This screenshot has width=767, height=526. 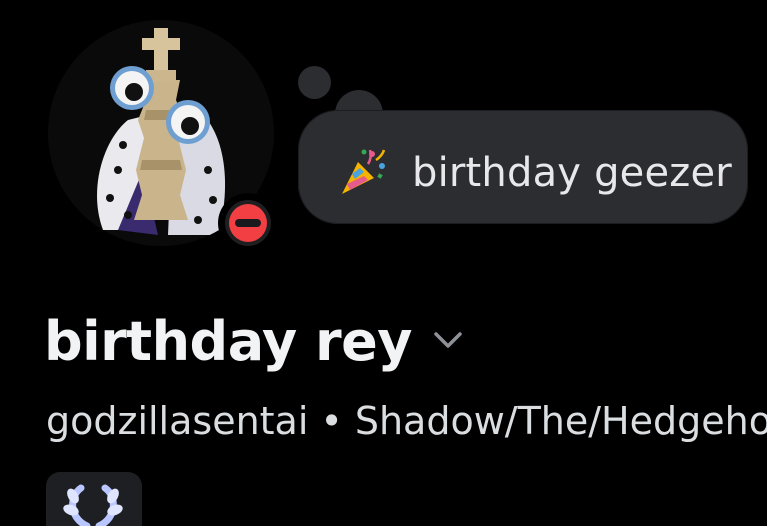 What do you see at coordinates (572, 173) in the screenshot?
I see `custom-status-text: birthday geezer` at bounding box center [572, 173].